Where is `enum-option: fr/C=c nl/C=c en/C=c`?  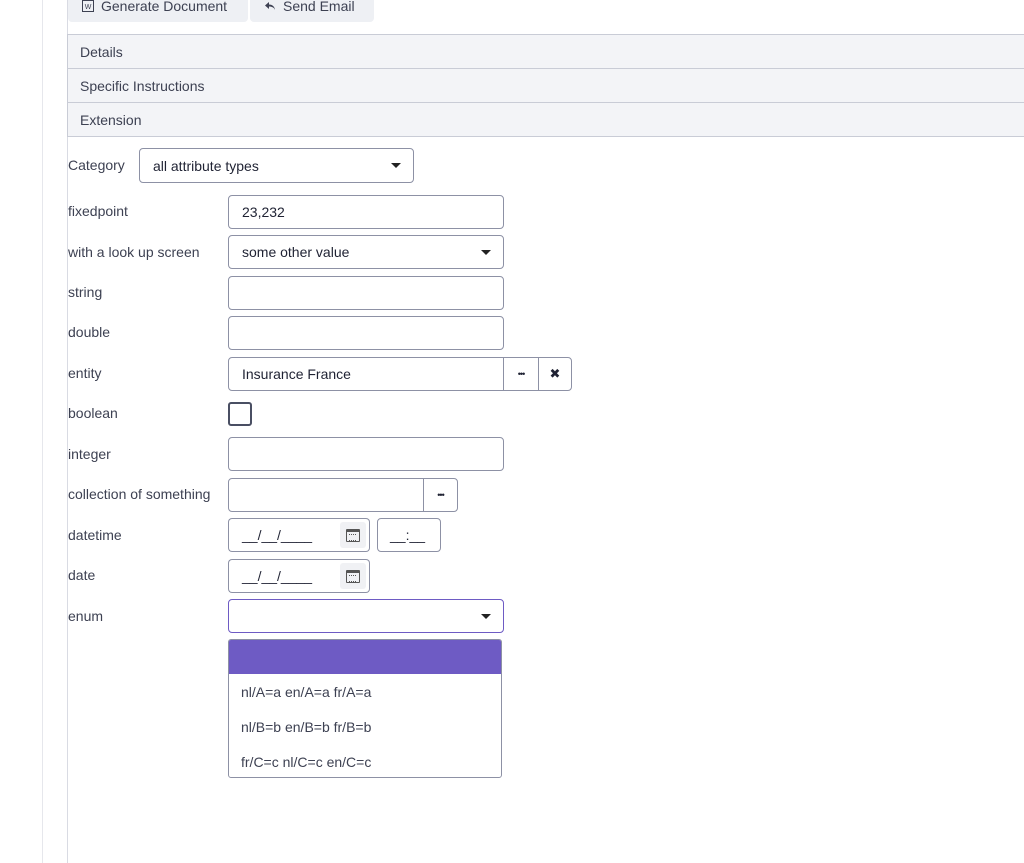 enum-option: fr/C=c nl/C=c en/C=c is located at coordinates (365, 760).